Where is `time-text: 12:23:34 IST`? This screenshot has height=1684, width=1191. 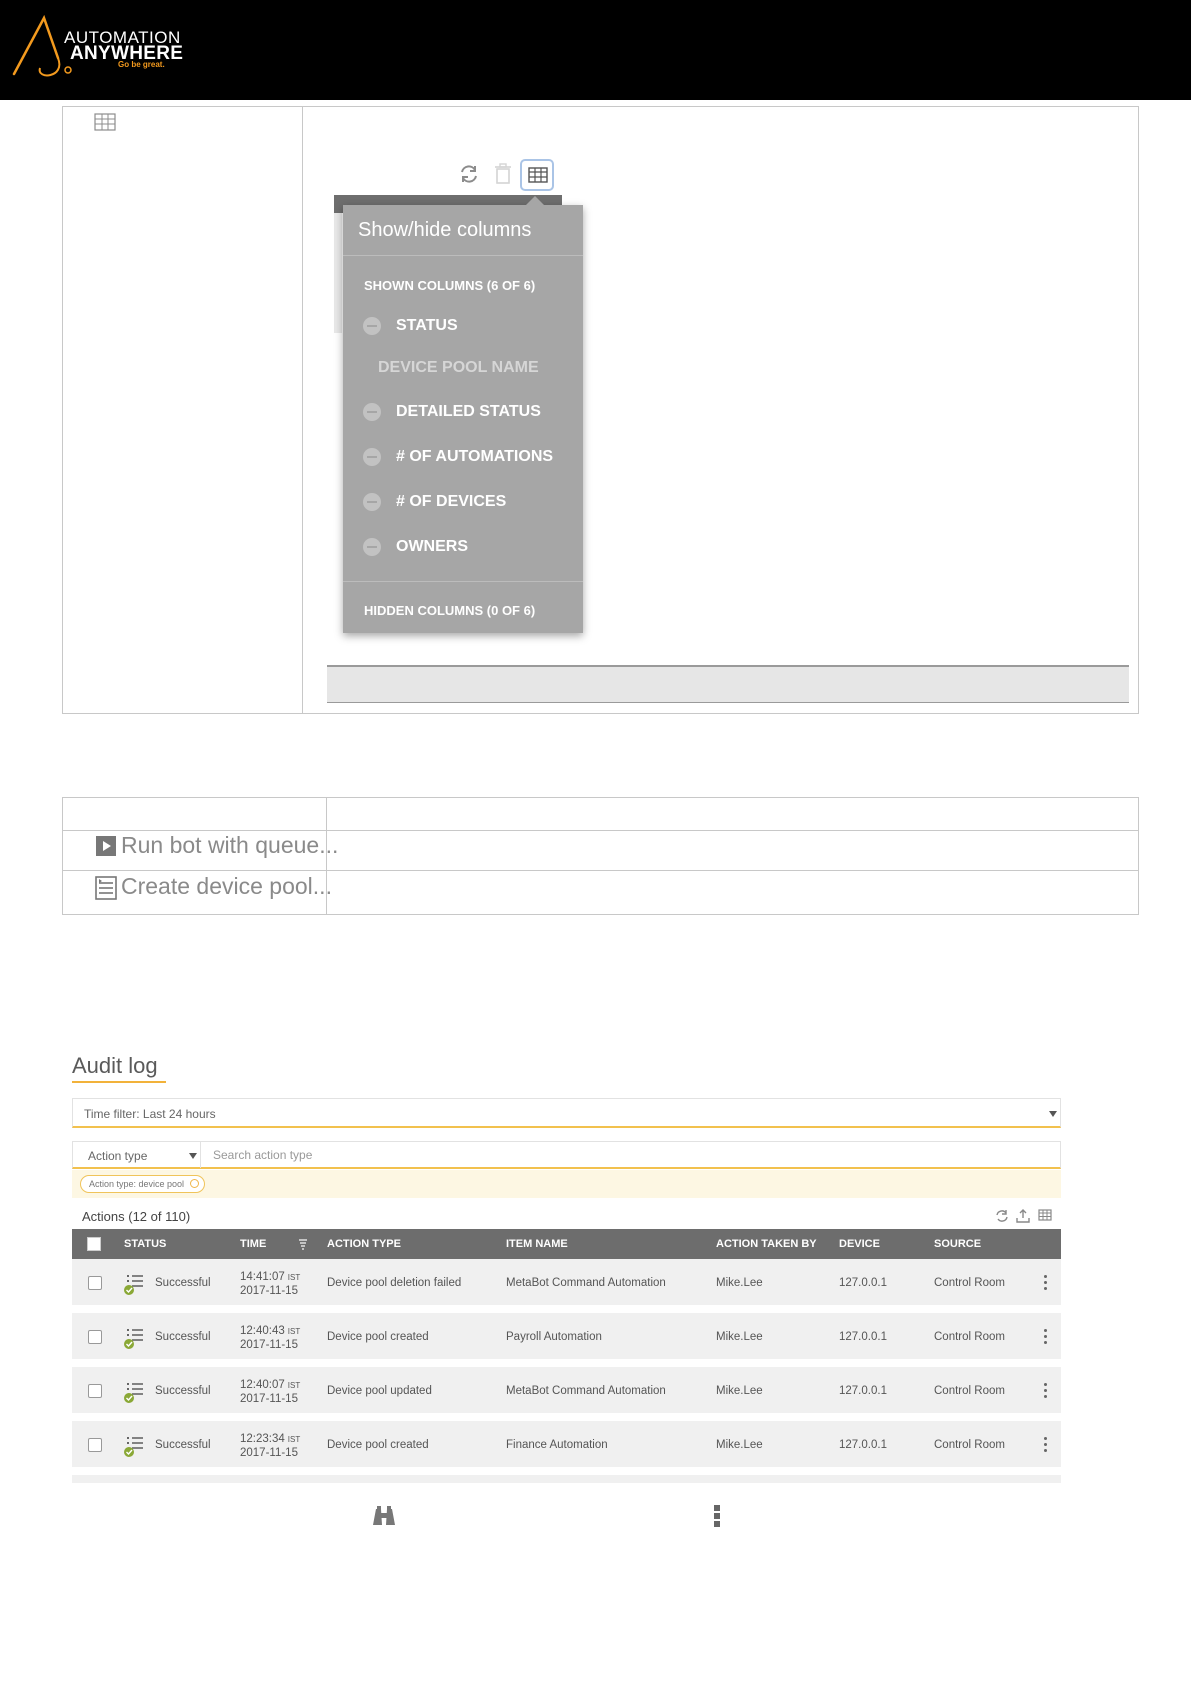
time-text: 12:23:34 IST is located at coordinates (270, 1439).